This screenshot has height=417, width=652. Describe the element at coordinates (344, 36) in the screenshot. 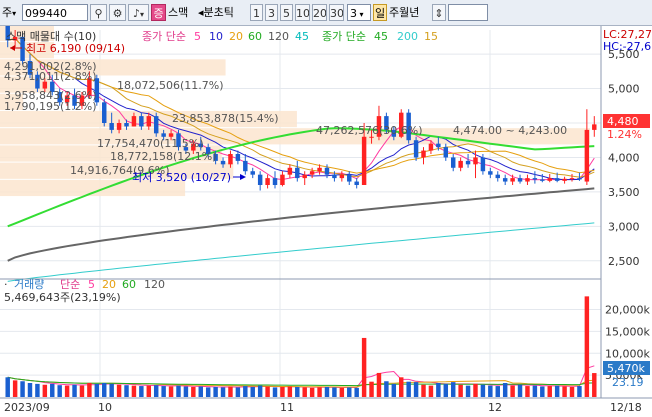

I see `ma2-label: 종가 단순` at that location.